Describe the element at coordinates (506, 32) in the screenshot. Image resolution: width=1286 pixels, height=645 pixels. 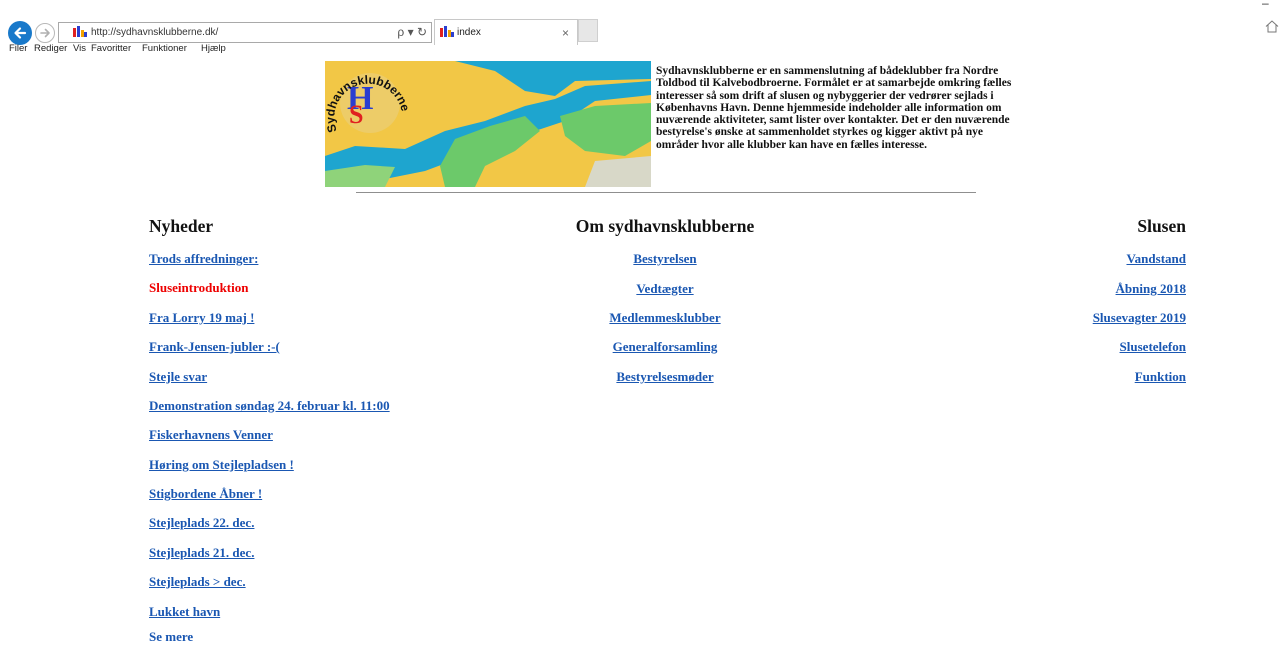
I see `tab-index: index ×` at that location.